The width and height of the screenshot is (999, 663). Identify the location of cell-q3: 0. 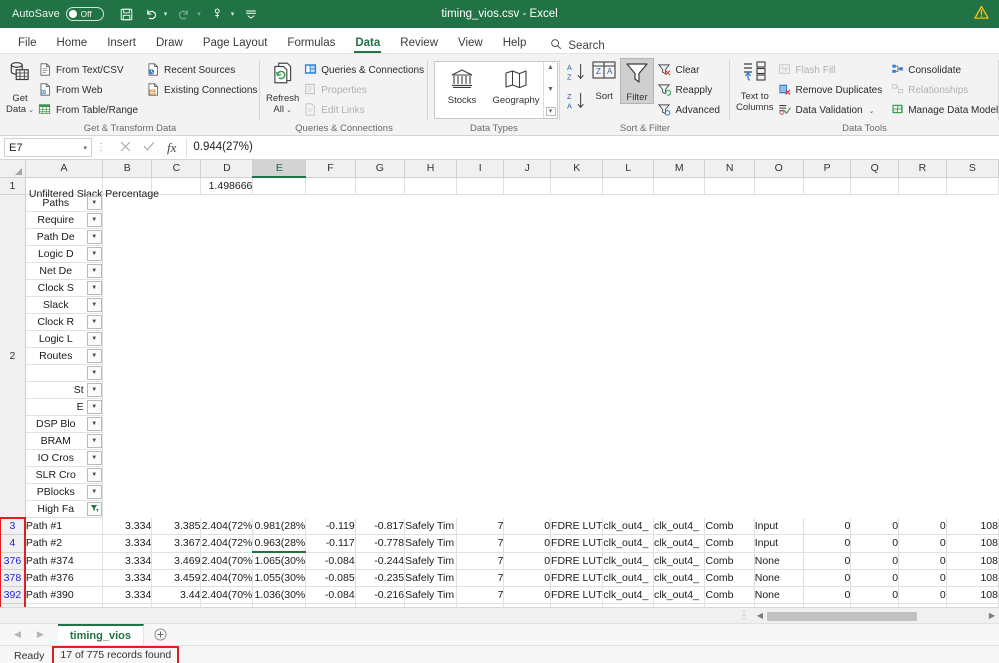
(875, 526).